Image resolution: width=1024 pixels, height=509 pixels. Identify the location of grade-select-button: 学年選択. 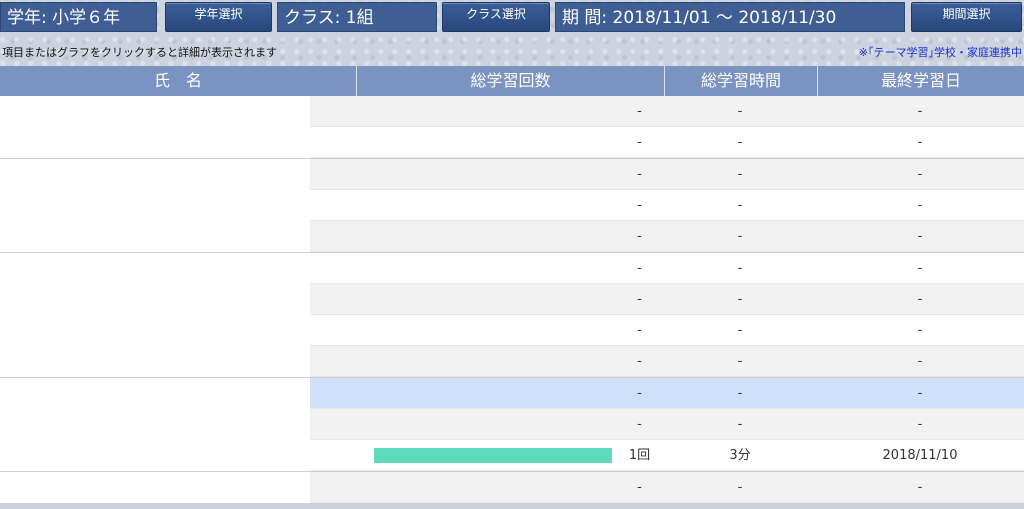
(218, 17).